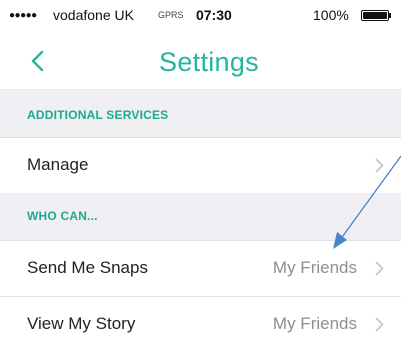 The width and height of the screenshot is (401, 344). What do you see at coordinates (98, 115) in the screenshot?
I see `section-header-label: ADDITIONAL SERVICES` at bounding box center [98, 115].